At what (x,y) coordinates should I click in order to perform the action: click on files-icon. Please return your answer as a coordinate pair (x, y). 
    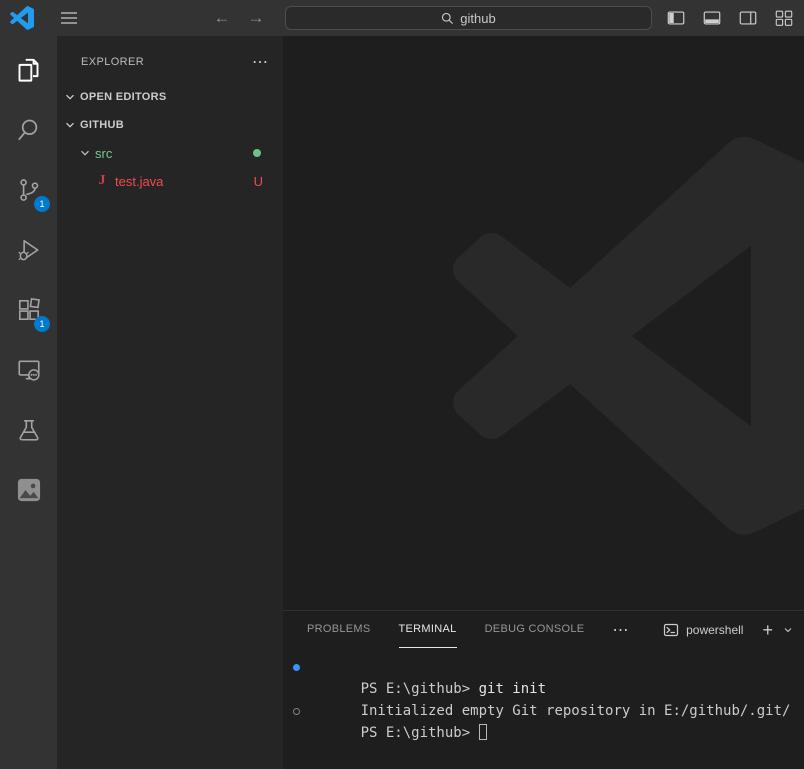
    Looking at the image, I should click on (28, 70).